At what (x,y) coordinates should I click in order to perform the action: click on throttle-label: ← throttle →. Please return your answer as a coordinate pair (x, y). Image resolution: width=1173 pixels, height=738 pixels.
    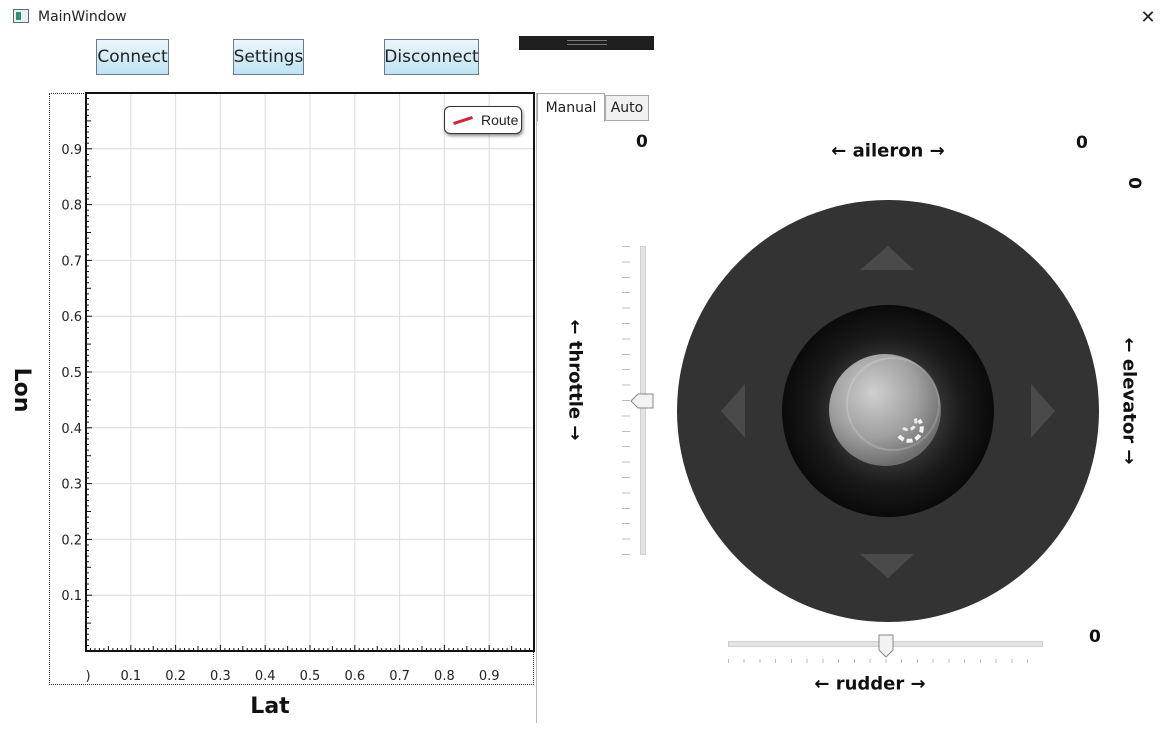
    Looking at the image, I should click on (575, 380).